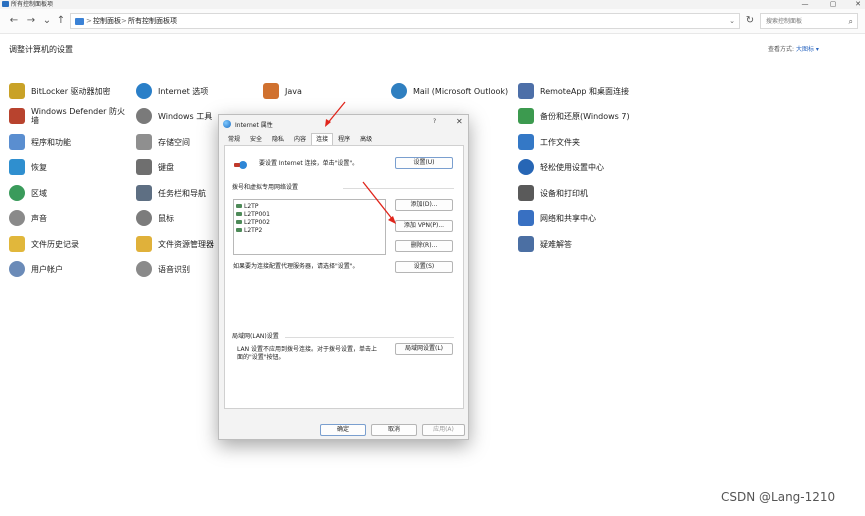 This screenshot has width=865, height=516. Describe the element at coordinates (405, 21) in the screenshot. I see `address-bar: > 控制面板 > 所有控制面板项 ⌄` at that location.